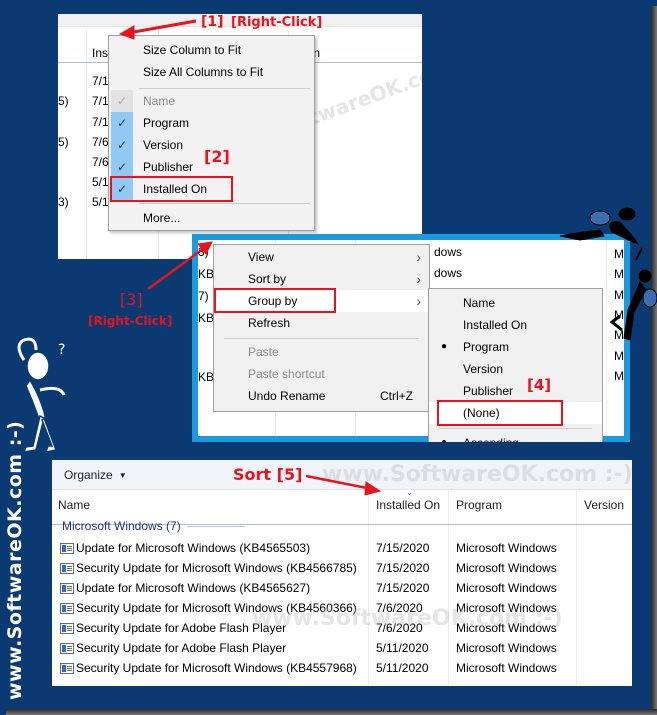 Image resolution: width=657 pixels, height=715 pixels. What do you see at coordinates (321, 352) in the screenshot?
I see `menu-item-paste: Paste` at bounding box center [321, 352].